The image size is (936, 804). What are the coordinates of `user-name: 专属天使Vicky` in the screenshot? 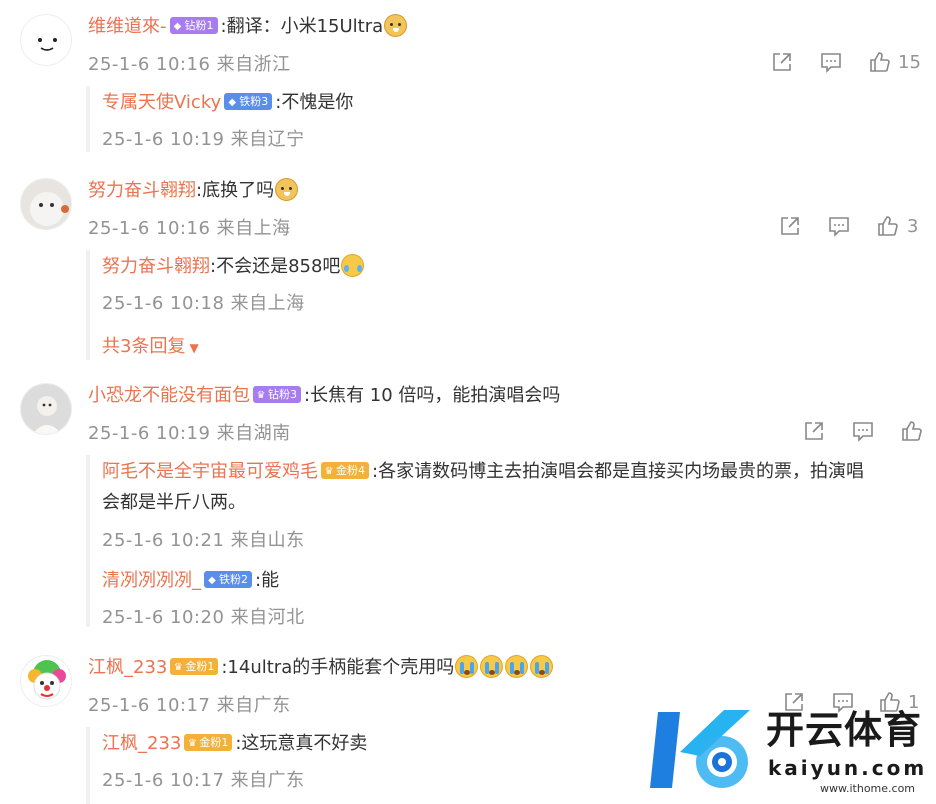 It's located at (161, 102).